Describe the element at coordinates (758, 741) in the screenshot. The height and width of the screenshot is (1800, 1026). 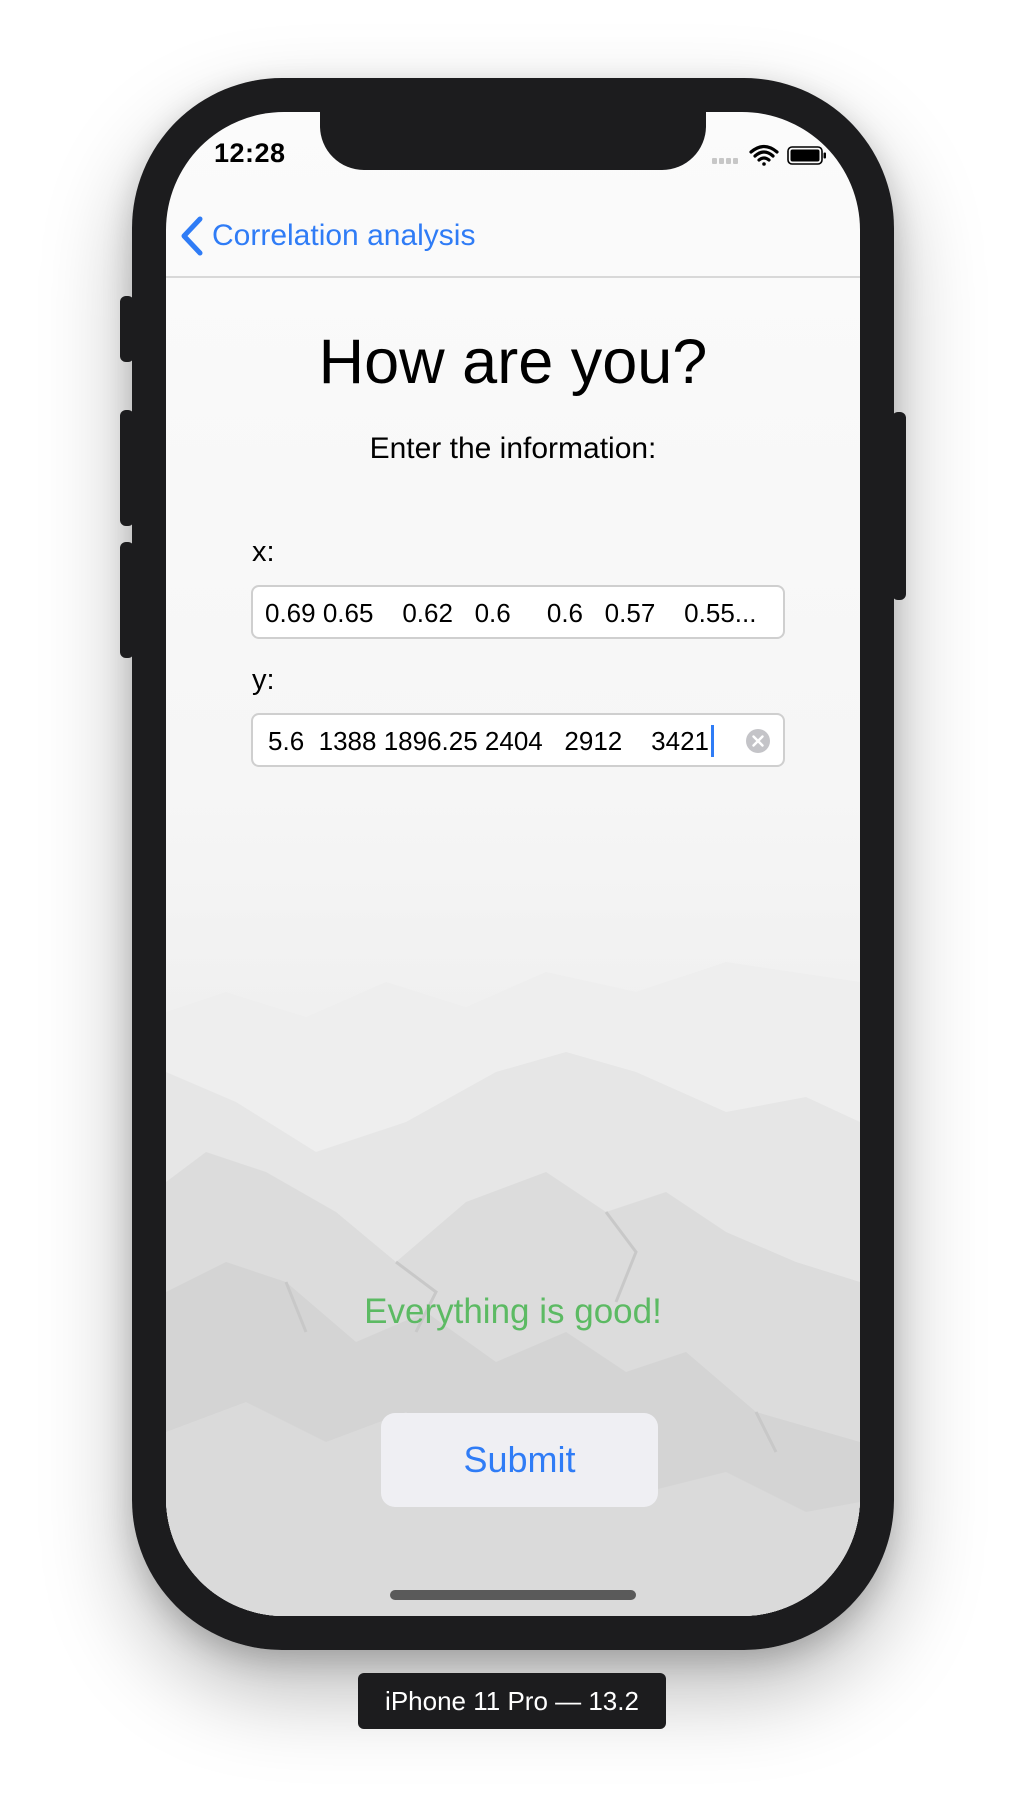
I see `clear-circle-icon` at that location.